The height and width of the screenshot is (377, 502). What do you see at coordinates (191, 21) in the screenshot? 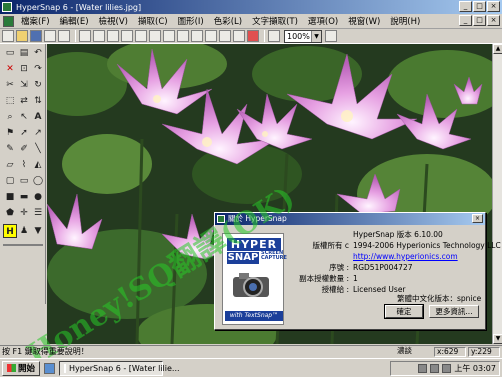
I see `menu-image: 圖形(I)` at bounding box center [191, 21].